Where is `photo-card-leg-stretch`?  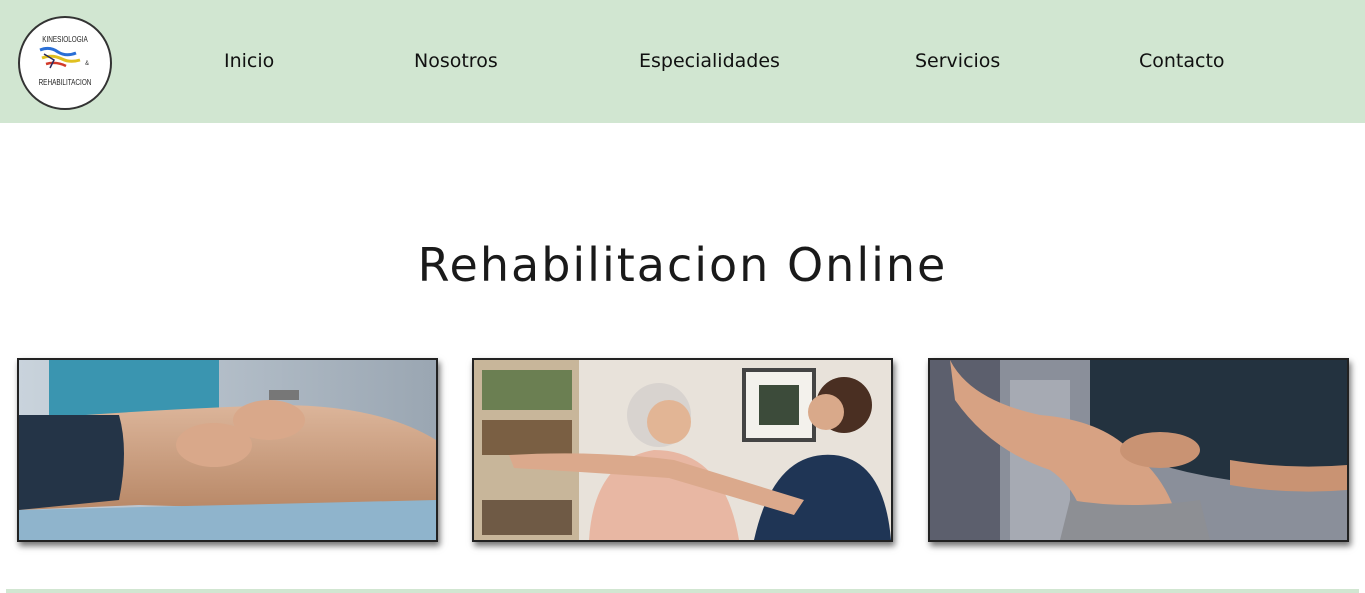
photo-card-leg-stretch is located at coordinates (1138, 450).